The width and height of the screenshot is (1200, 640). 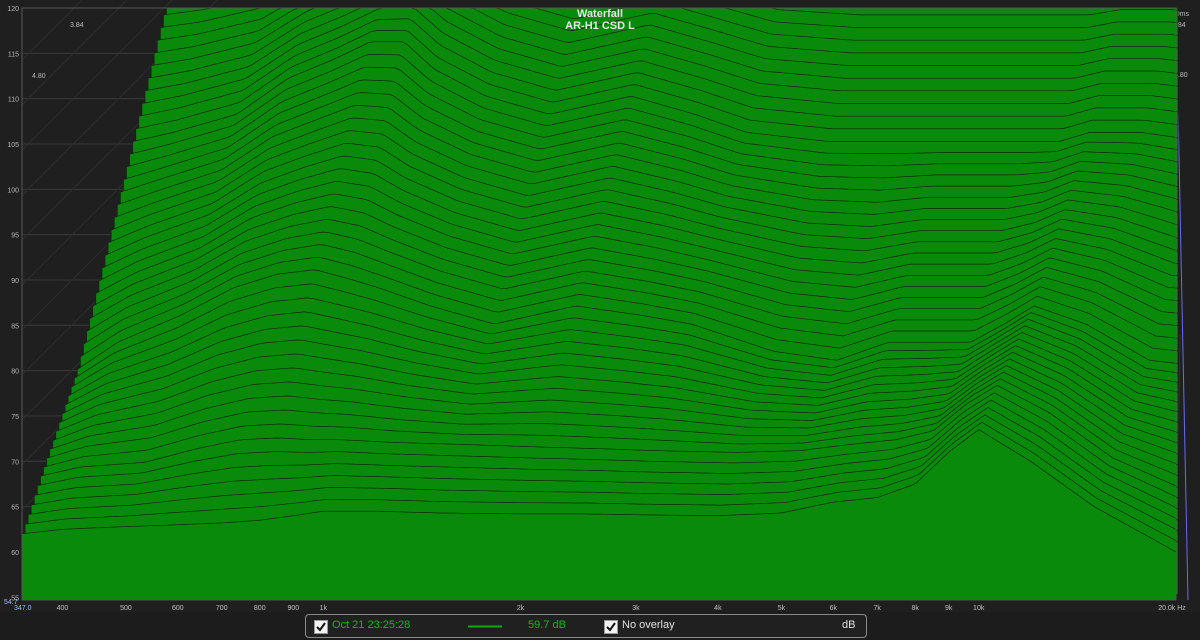 I want to click on x-tick-label: 600, so click(x=178, y=608).